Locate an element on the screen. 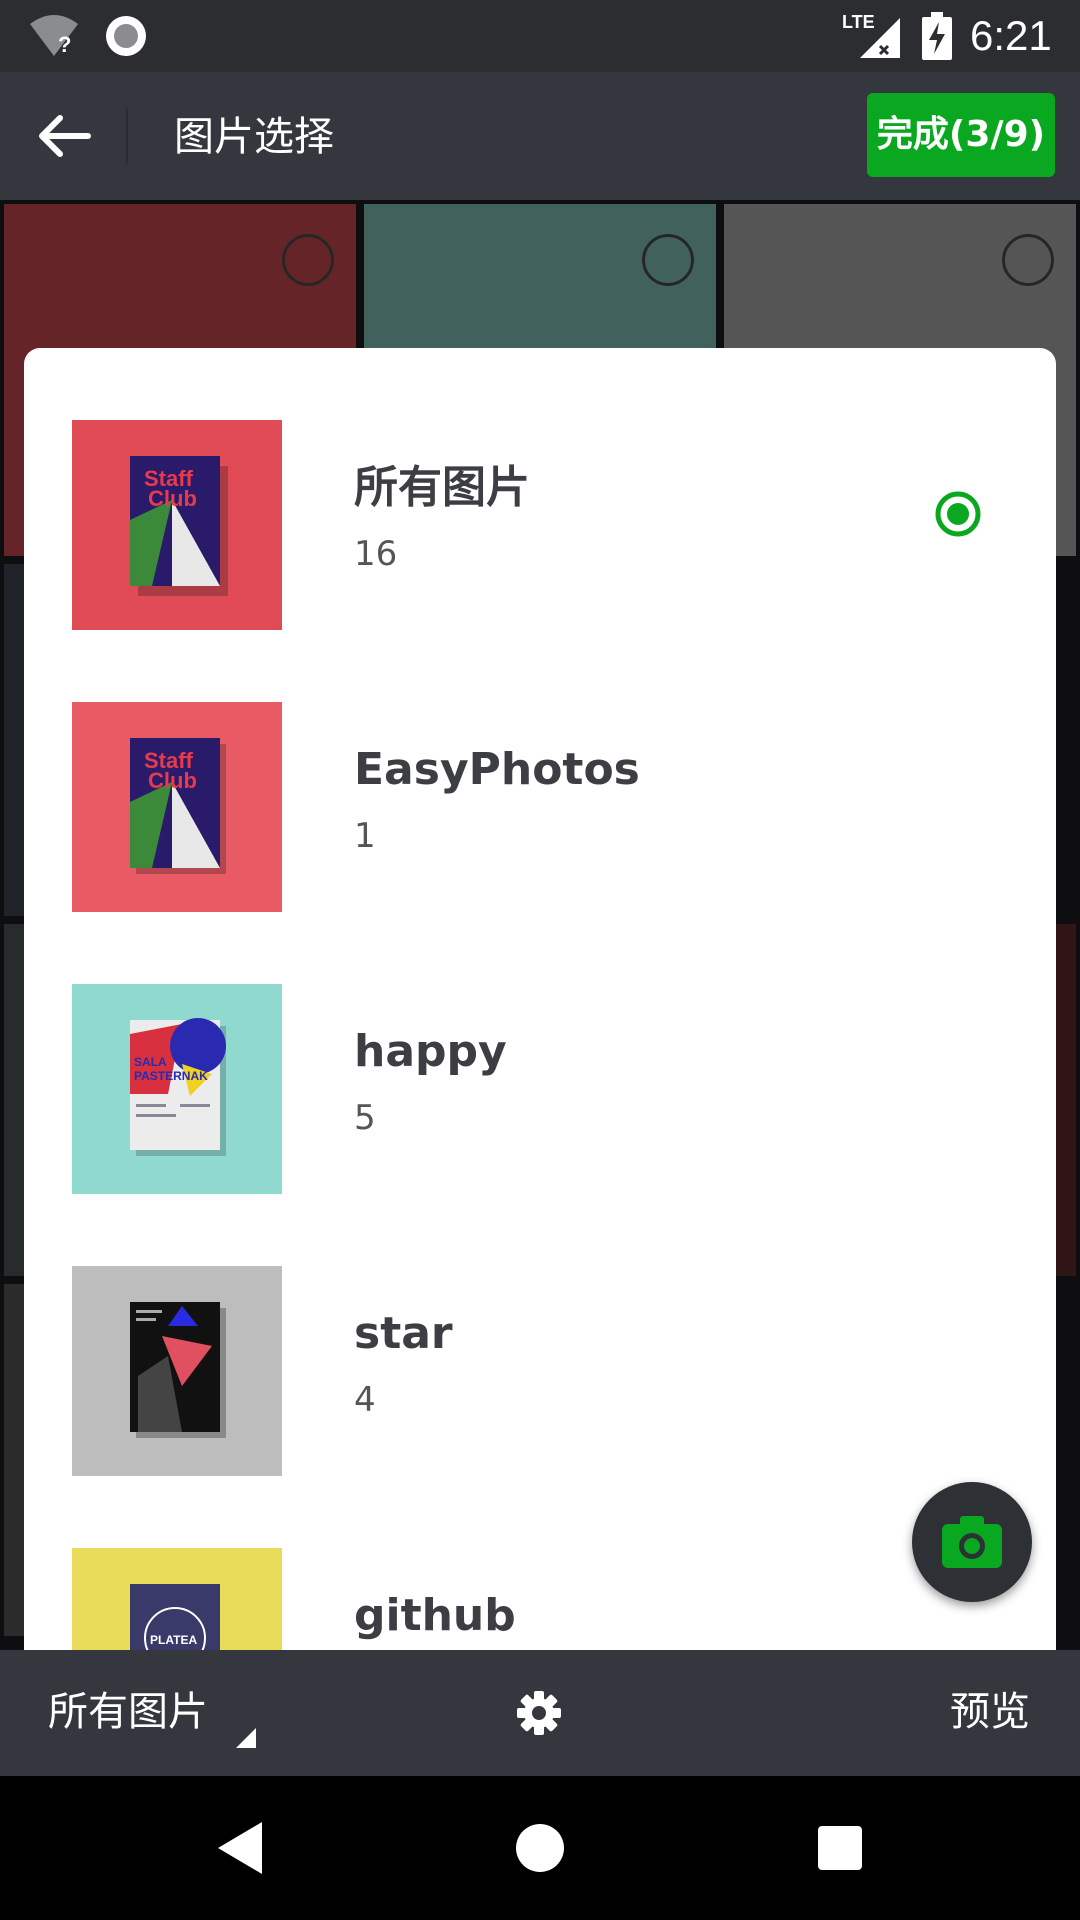 The image size is (1080, 1920). lte-signal-icon: LTE is located at coordinates (871, 35).